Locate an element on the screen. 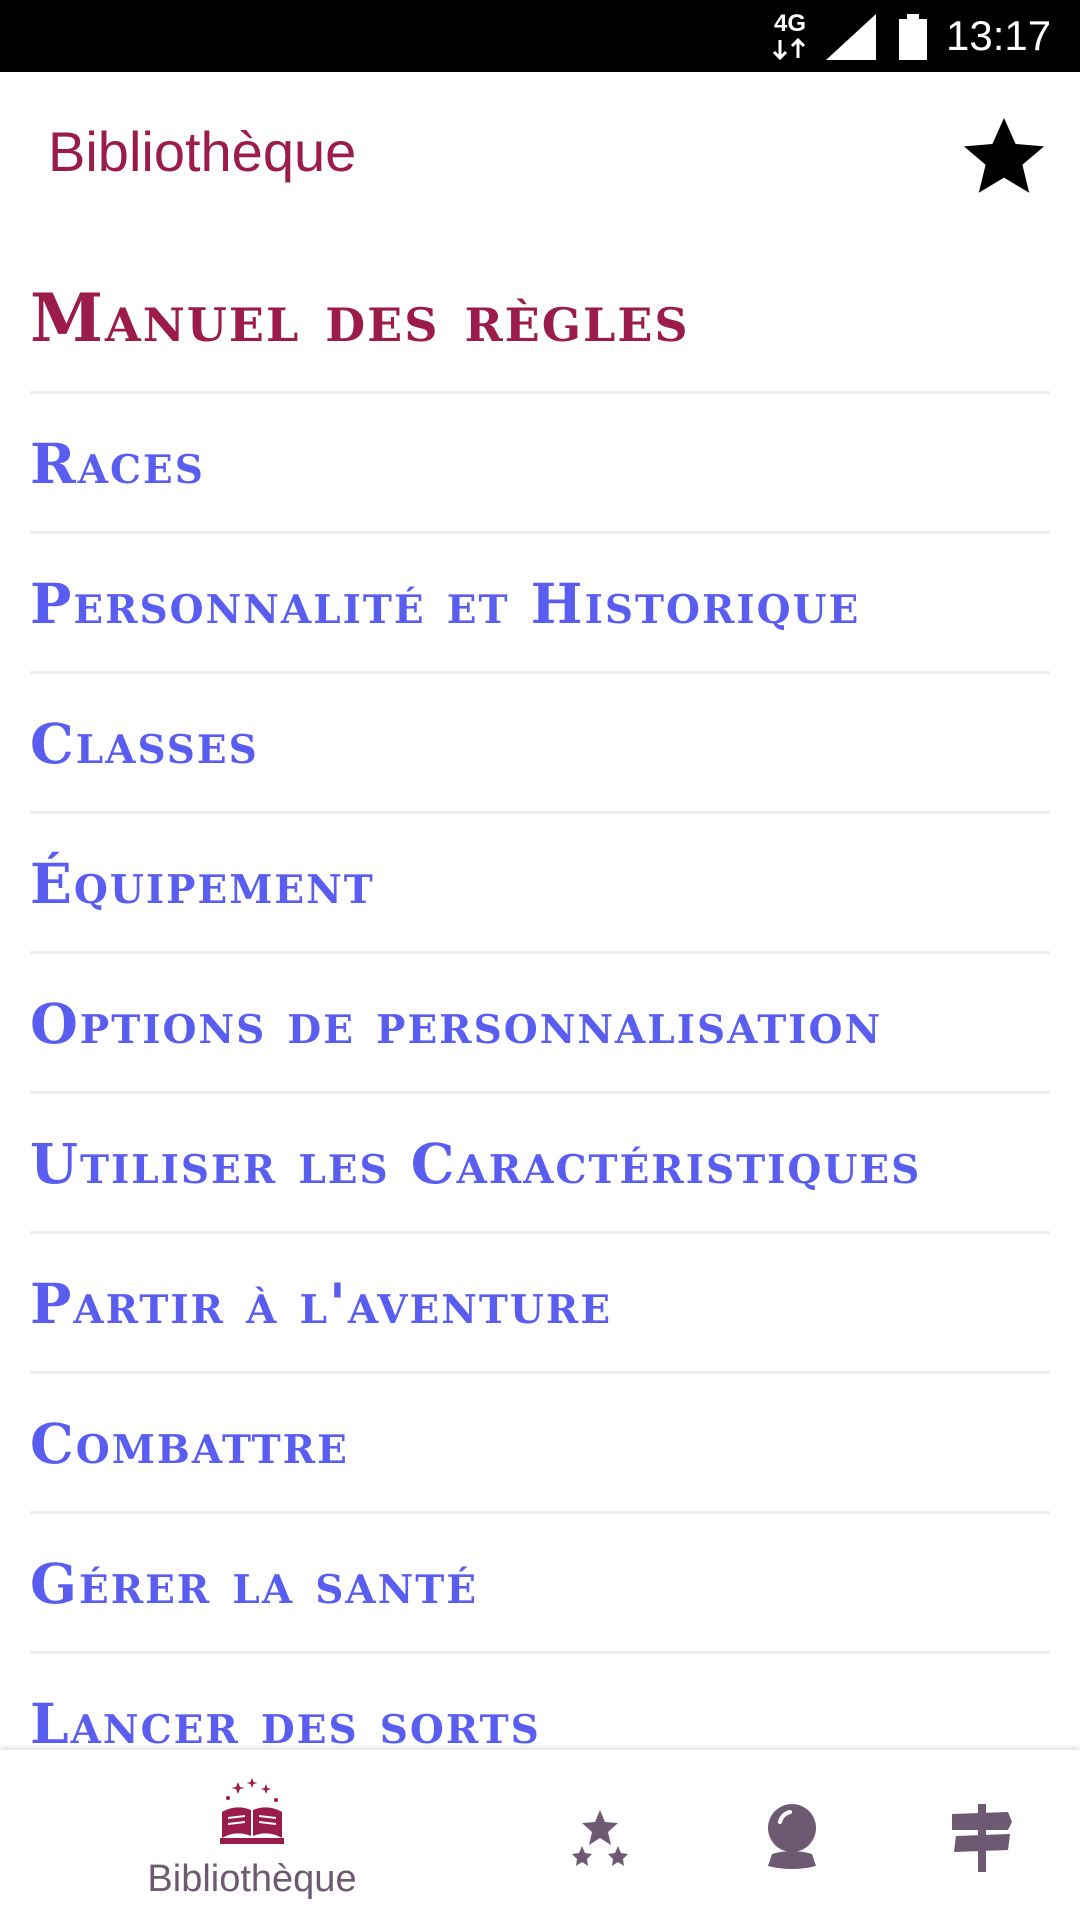  section-heading: Manuel des règles is located at coordinates (540, 318).